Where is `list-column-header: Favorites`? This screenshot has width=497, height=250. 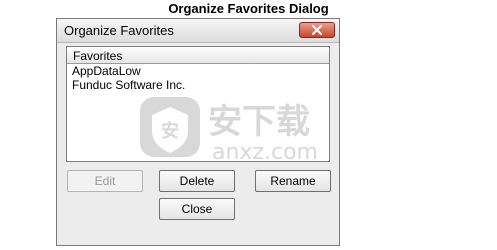
list-column-header: Favorites is located at coordinates (198, 55).